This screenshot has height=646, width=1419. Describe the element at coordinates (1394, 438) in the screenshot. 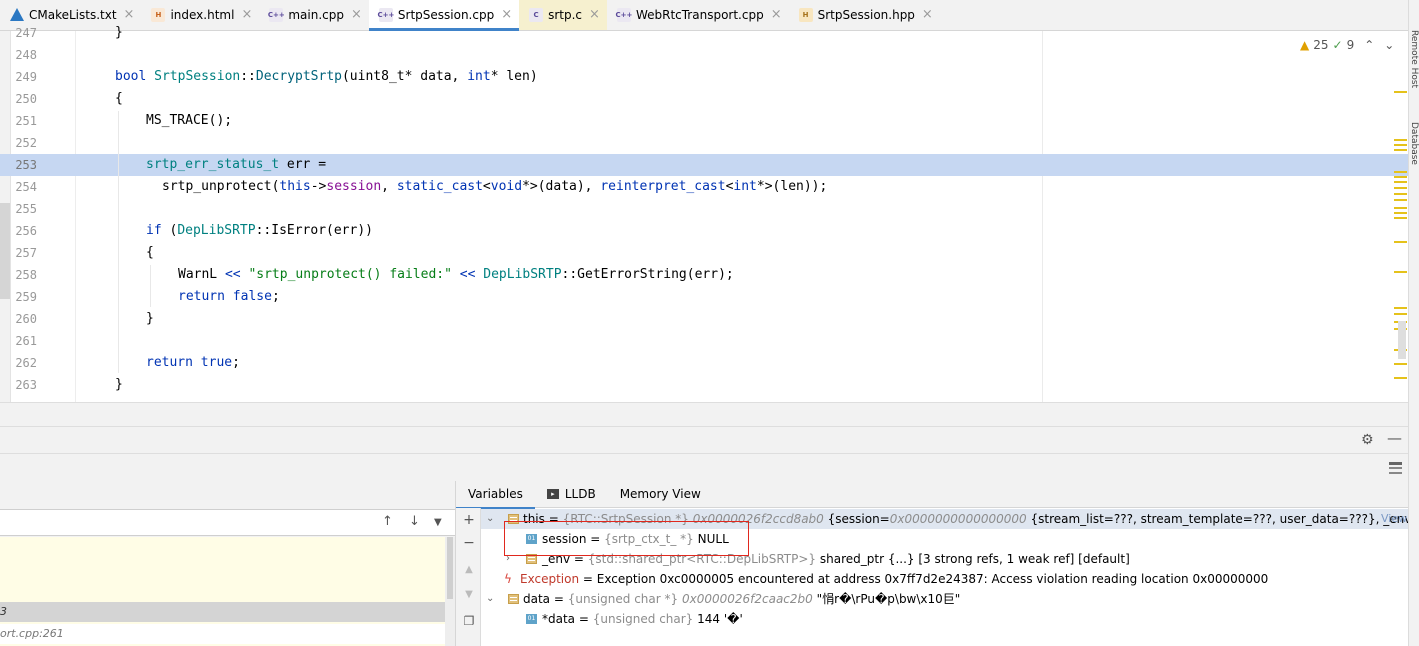

I see `hide-icon: —` at that location.